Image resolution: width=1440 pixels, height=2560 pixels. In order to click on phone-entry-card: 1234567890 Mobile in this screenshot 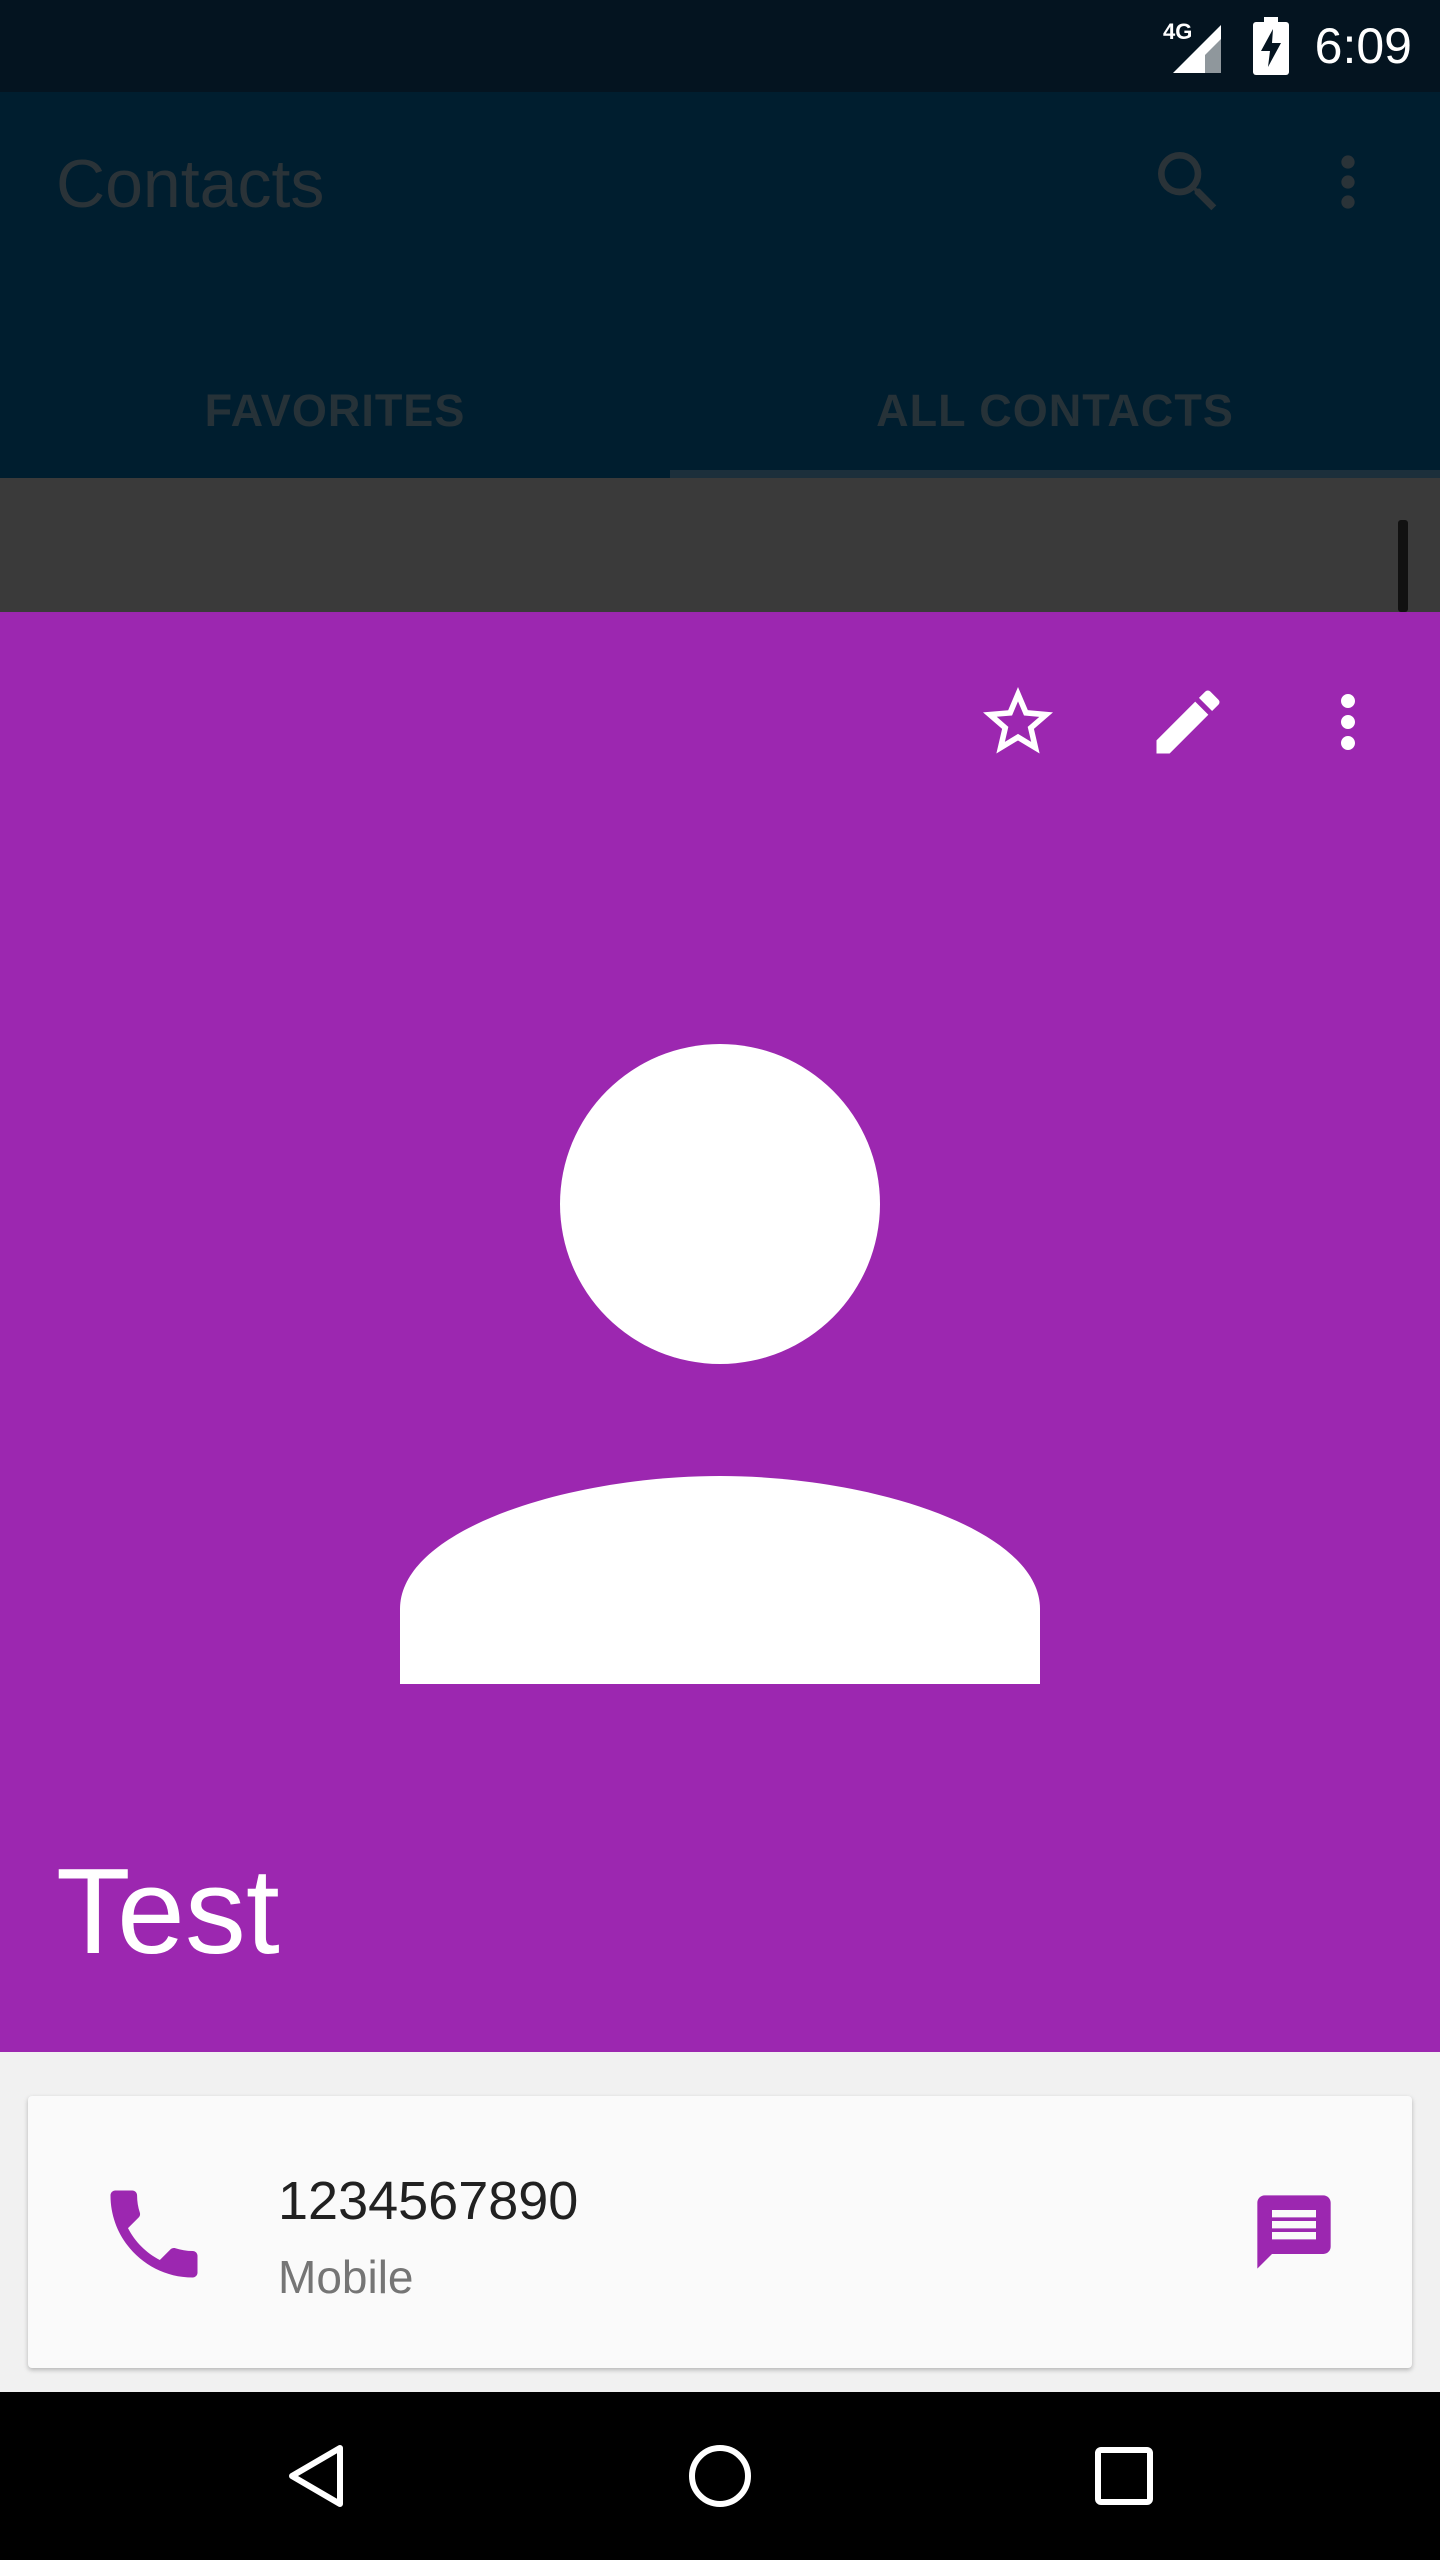, I will do `click(720, 2232)`.